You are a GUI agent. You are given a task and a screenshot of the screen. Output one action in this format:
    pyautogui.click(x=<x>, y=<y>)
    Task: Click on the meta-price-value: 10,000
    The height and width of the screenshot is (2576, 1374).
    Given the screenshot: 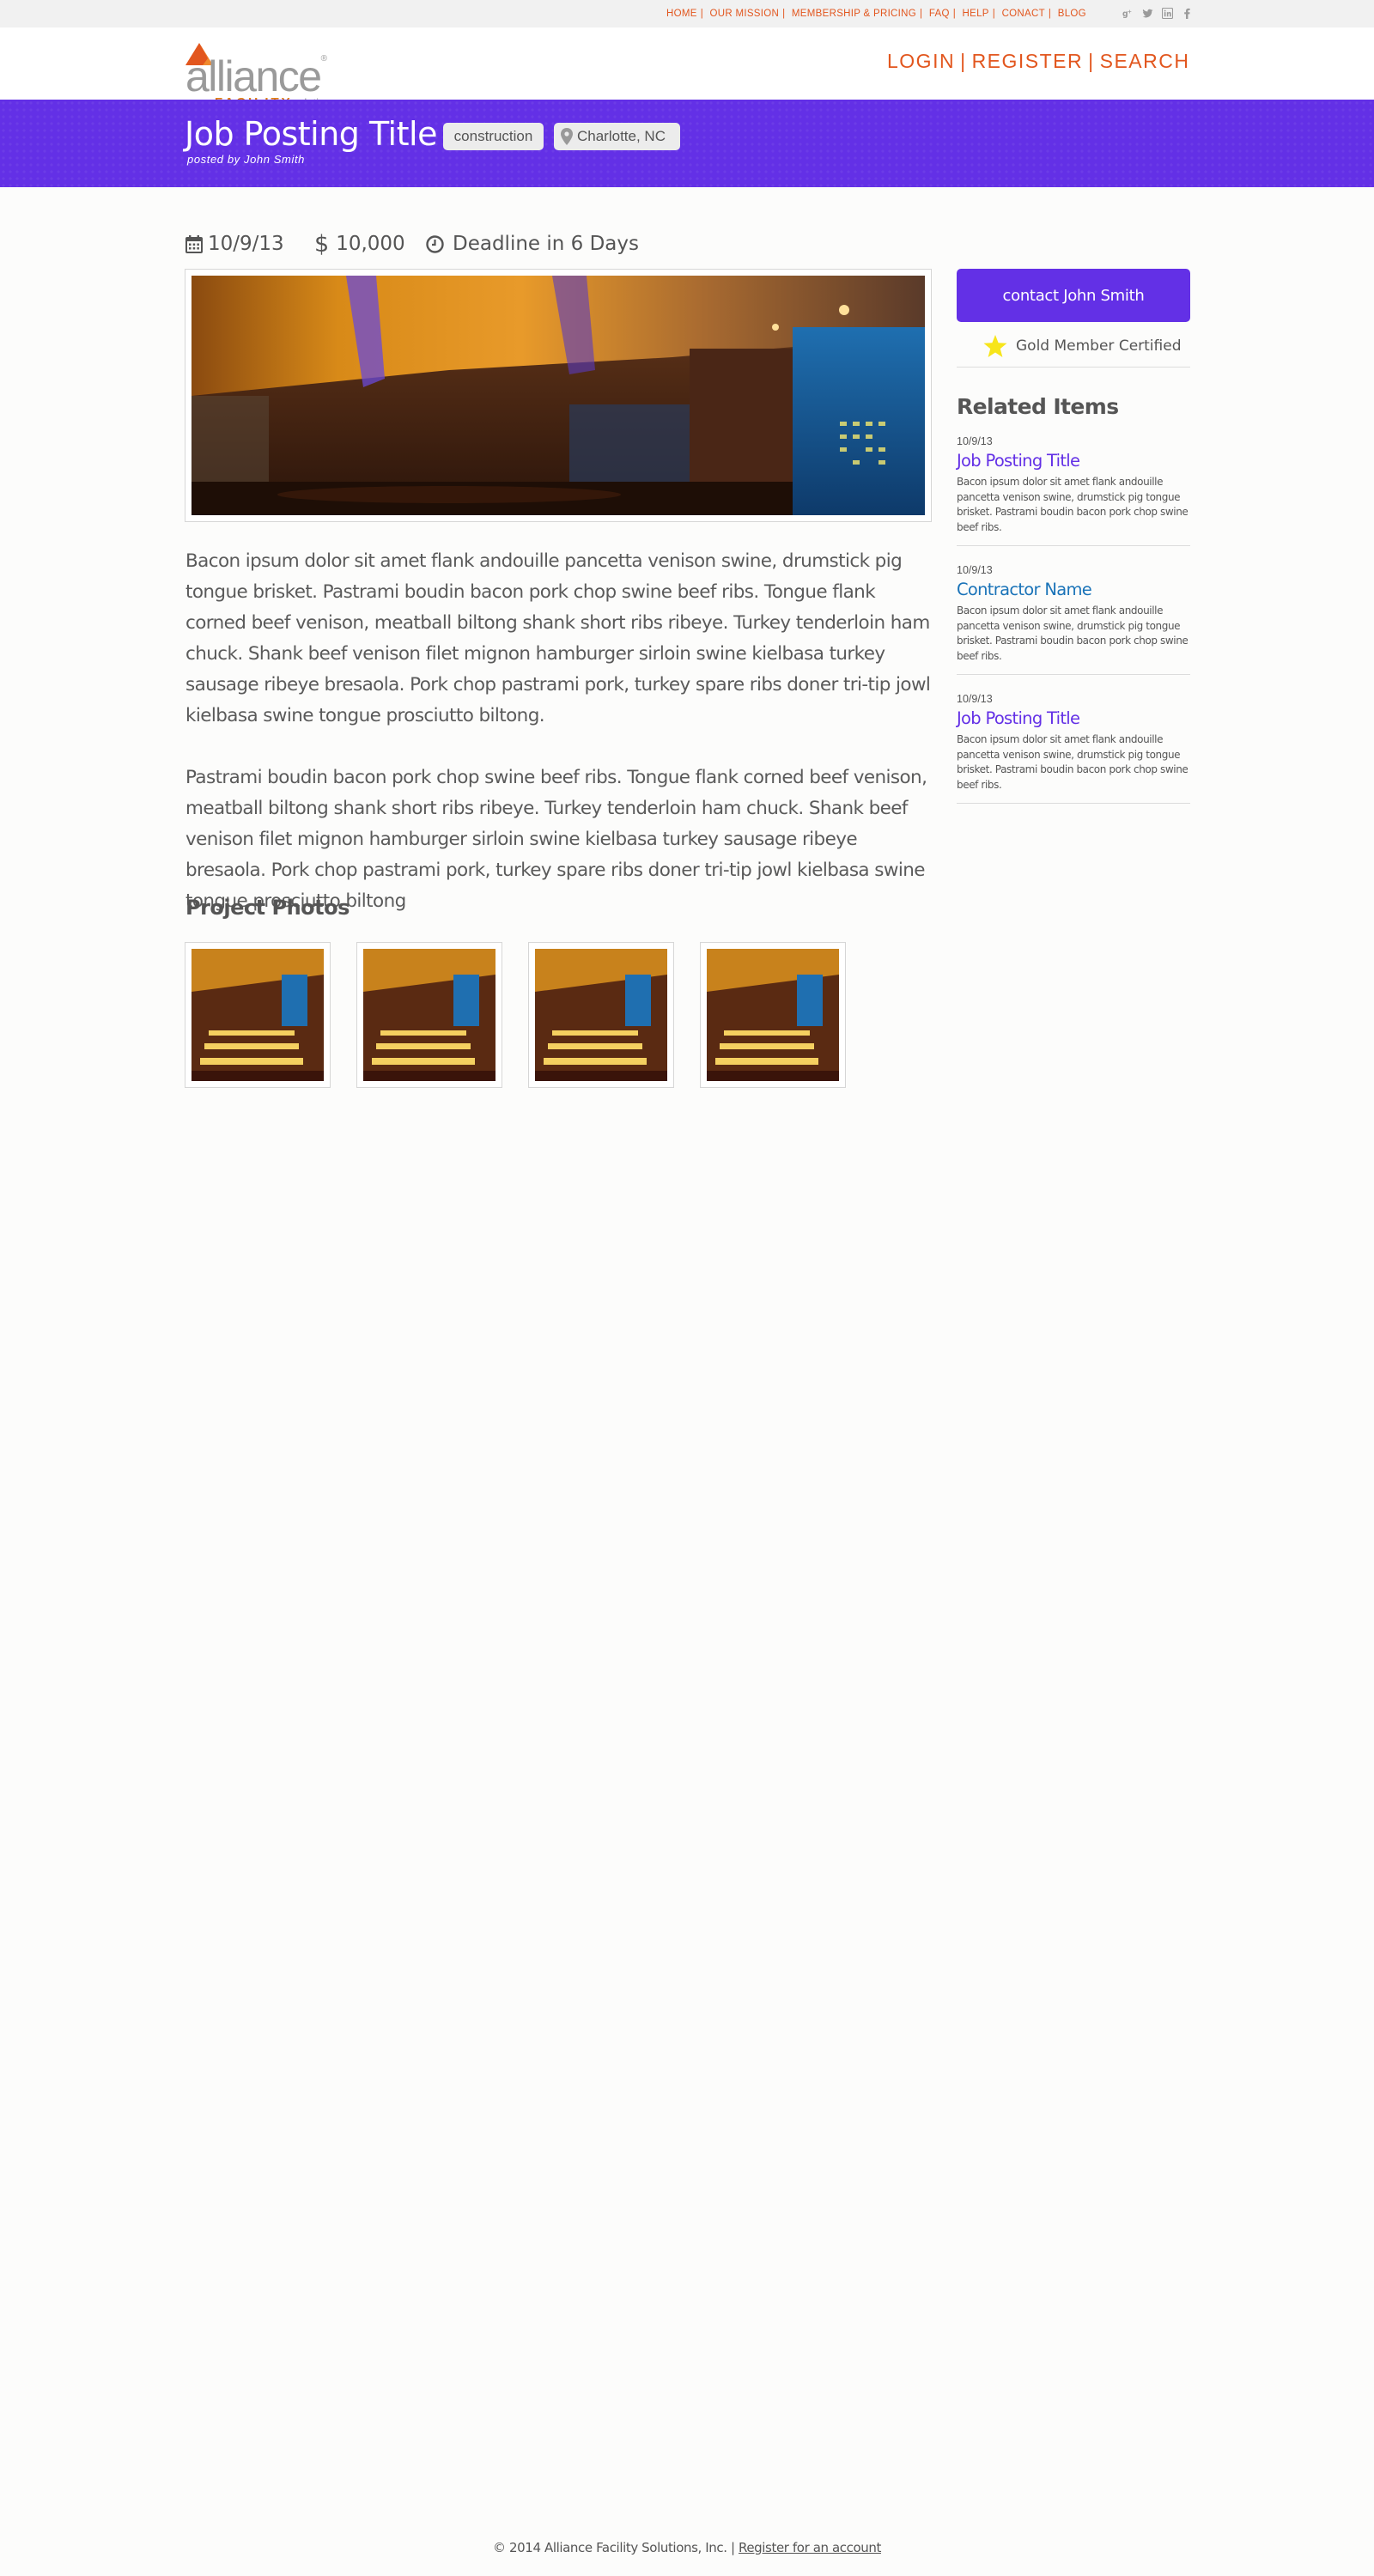 What is the action you would take?
    pyautogui.click(x=370, y=244)
    